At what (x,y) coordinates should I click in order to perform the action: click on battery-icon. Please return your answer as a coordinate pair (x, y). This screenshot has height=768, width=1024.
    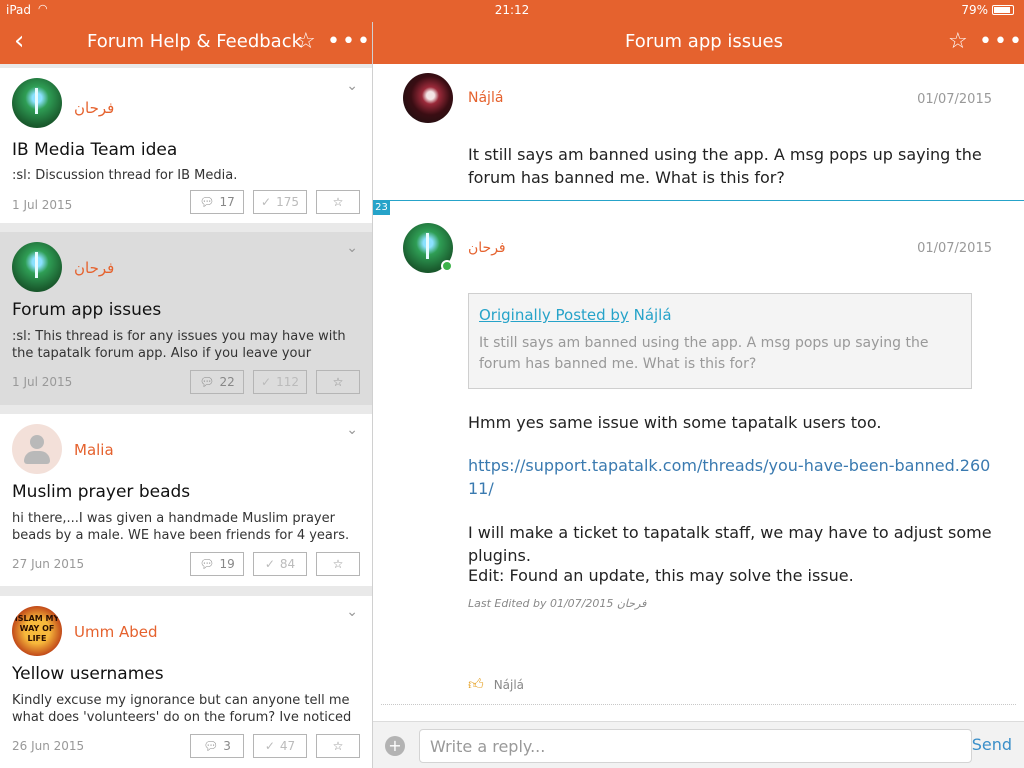
    Looking at the image, I should click on (1003, 10).